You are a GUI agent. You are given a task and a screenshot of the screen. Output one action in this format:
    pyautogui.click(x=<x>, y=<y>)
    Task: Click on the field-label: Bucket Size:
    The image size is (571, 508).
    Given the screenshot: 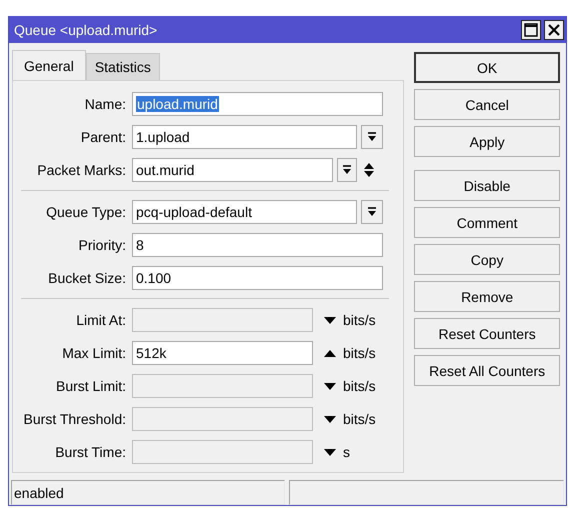 What is the action you would take?
    pyautogui.click(x=87, y=278)
    